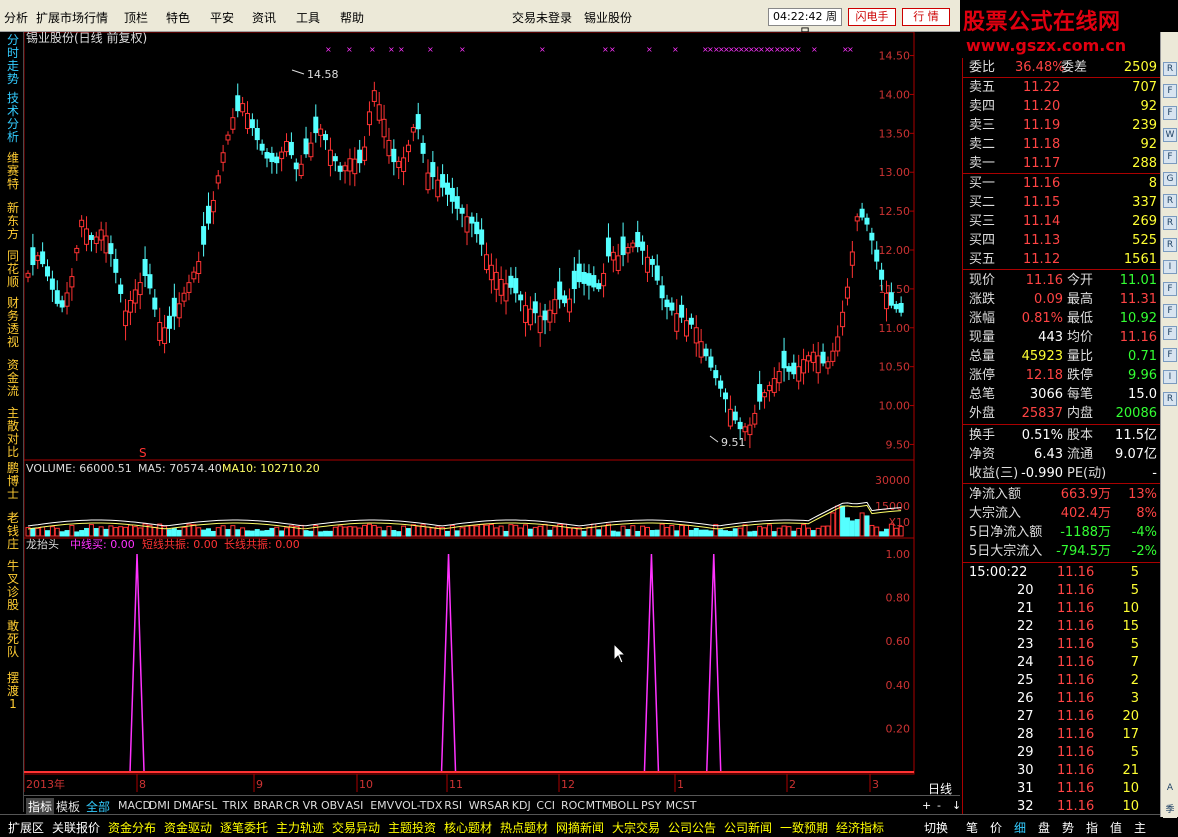  I want to click on indicator-item-20: PSY, so click(651, 805).